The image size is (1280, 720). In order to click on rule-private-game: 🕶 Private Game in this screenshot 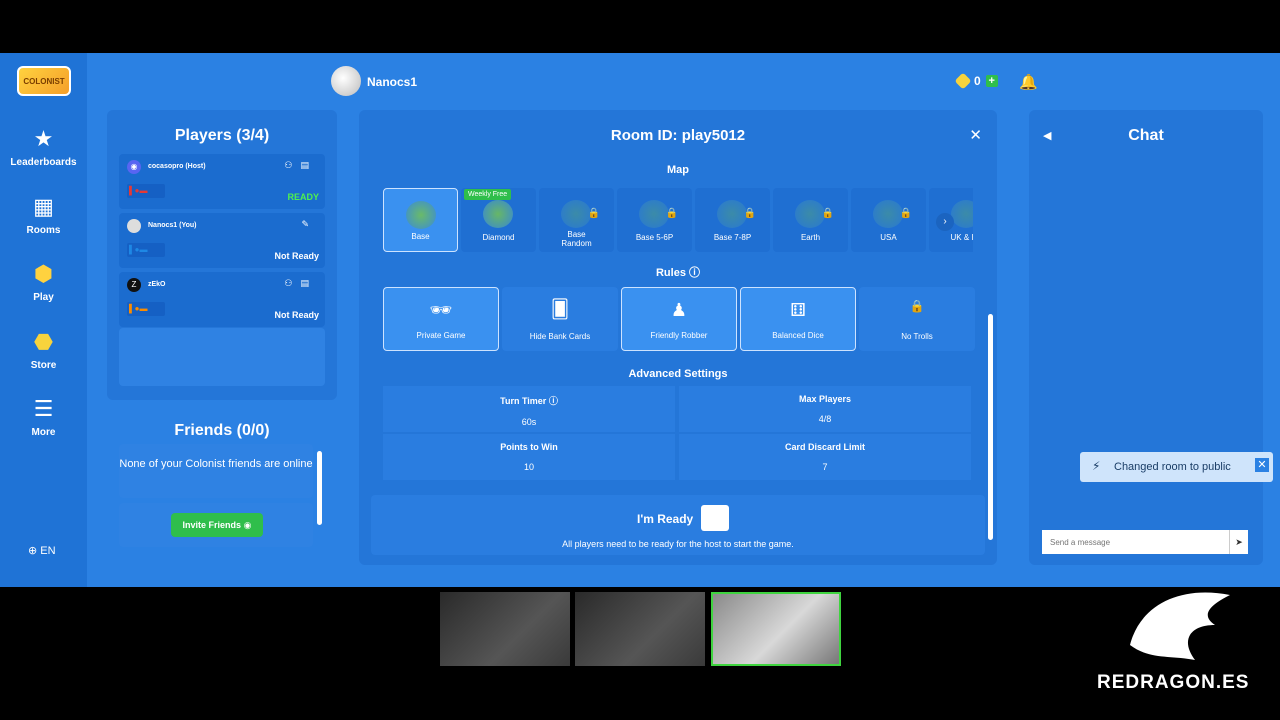, I will do `click(441, 319)`.